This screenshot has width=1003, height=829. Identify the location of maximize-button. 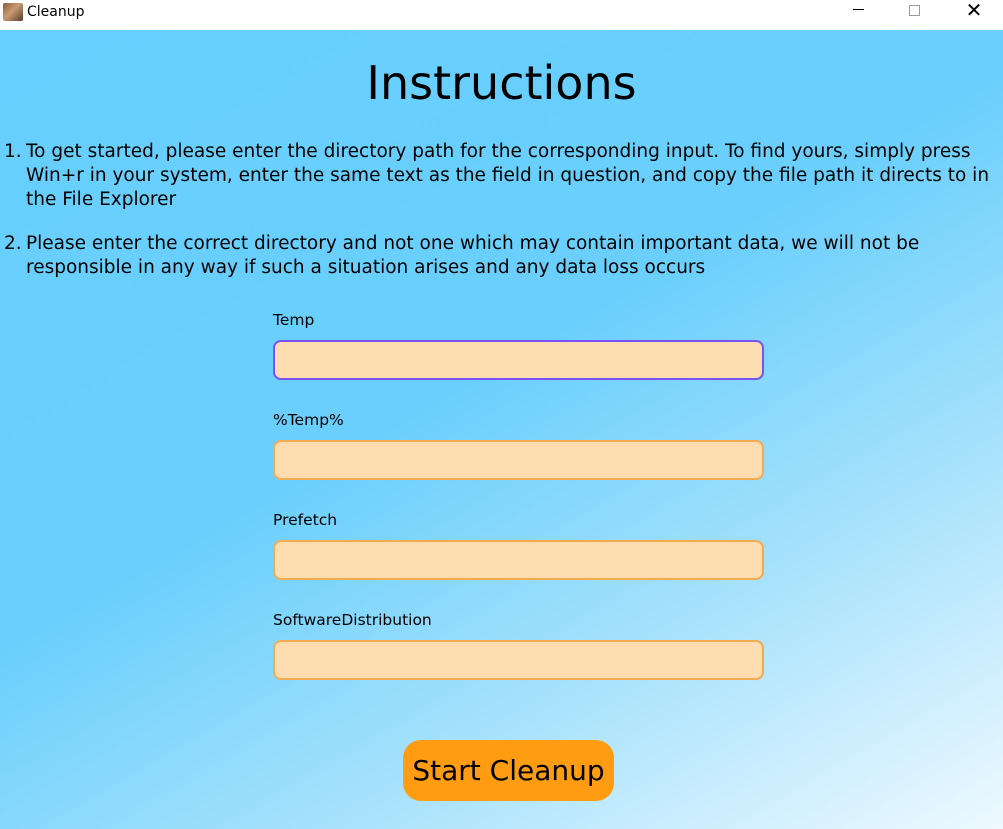
(914, 13).